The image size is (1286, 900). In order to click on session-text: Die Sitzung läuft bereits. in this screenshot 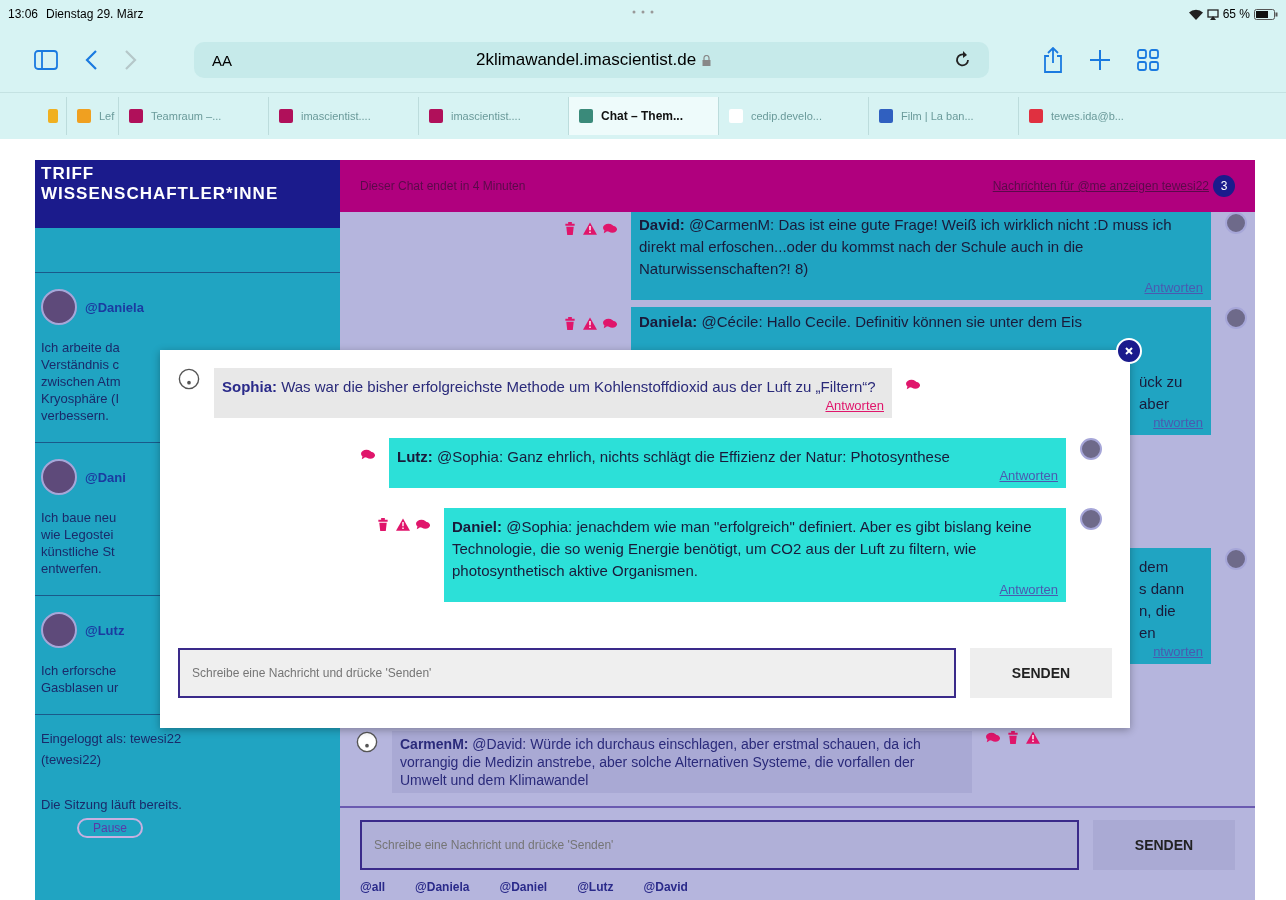, I will do `click(111, 804)`.